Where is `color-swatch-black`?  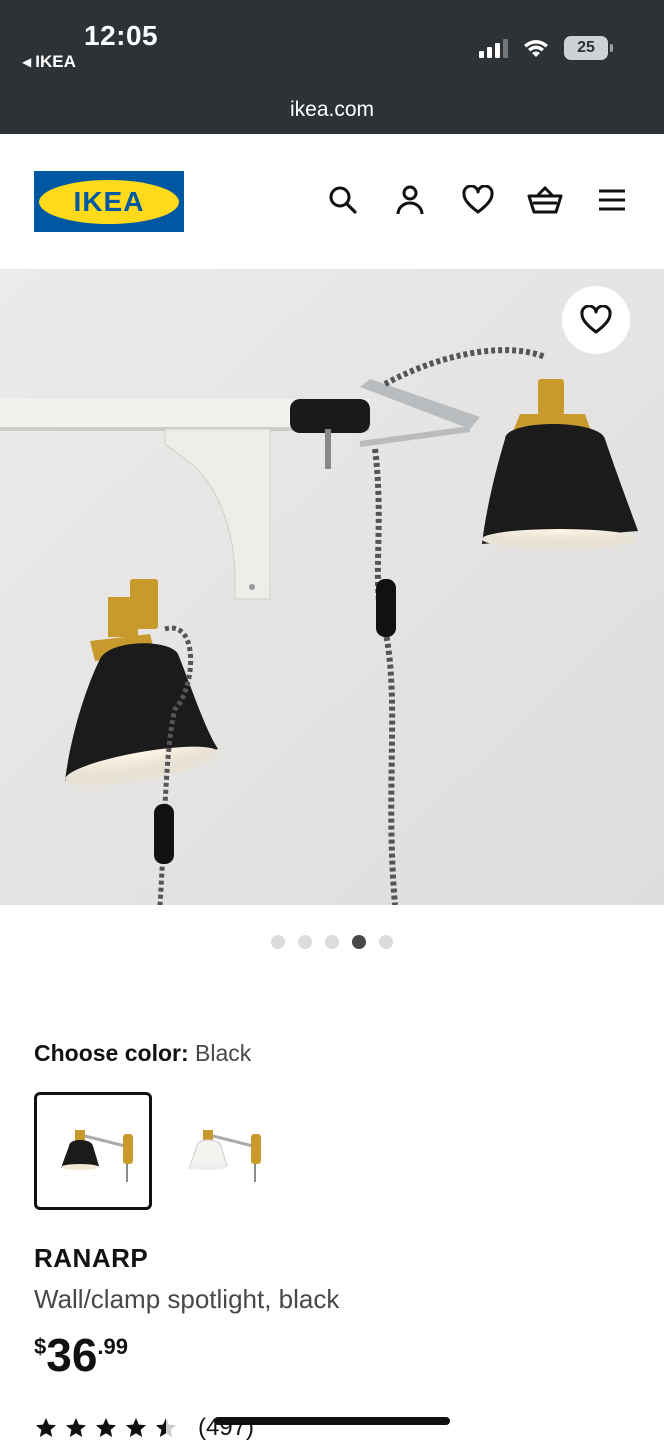
color-swatch-black is located at coordinates (93, 1151).